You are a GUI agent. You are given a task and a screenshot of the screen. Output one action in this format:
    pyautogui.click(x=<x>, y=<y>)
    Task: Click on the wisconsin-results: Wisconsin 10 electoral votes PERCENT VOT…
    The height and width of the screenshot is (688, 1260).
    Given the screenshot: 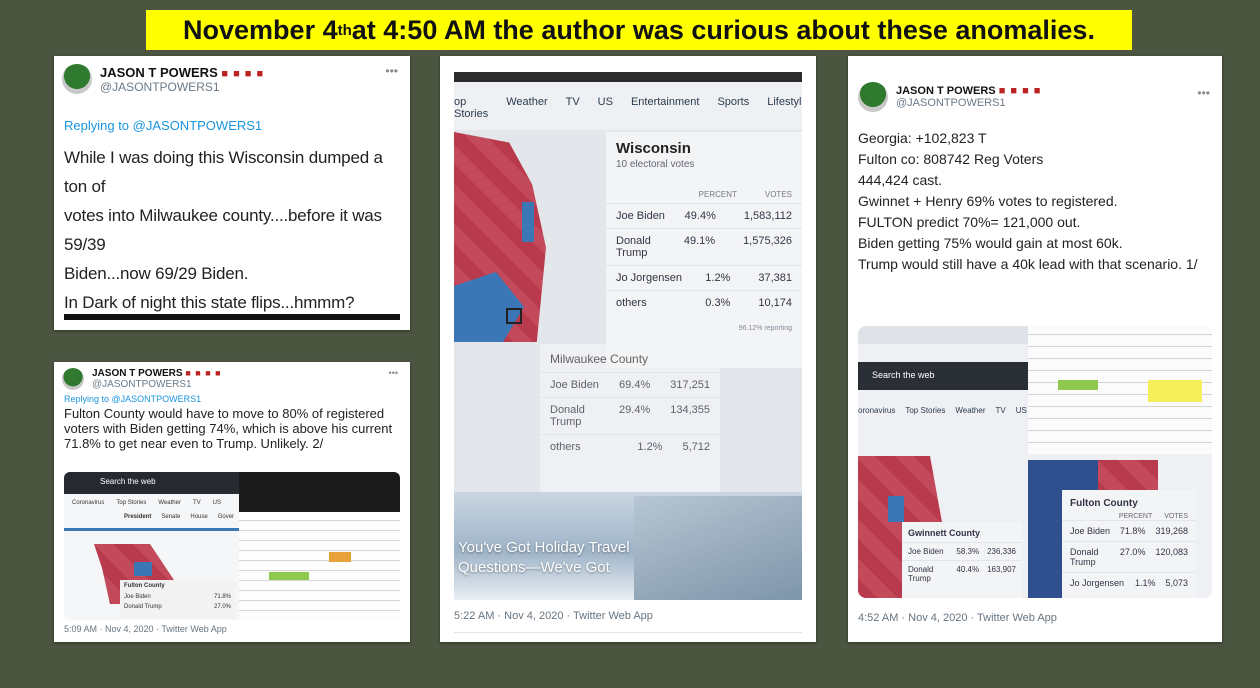 What is the action you would take?
    pyautogui.click(x=704, y=250)
    